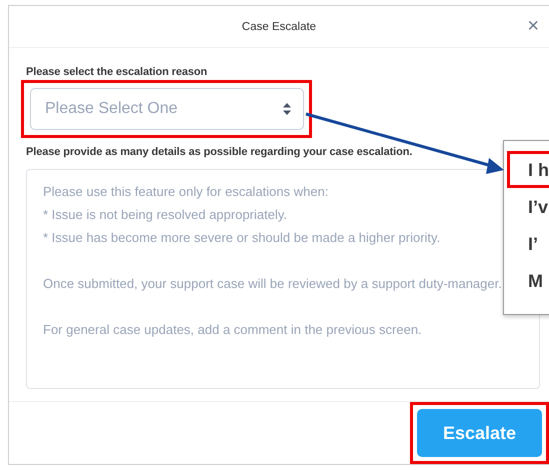  Describe the element at coordinates (117, 72) in the screenshot. I see `field-label: Please select the escalation reason` at that location.